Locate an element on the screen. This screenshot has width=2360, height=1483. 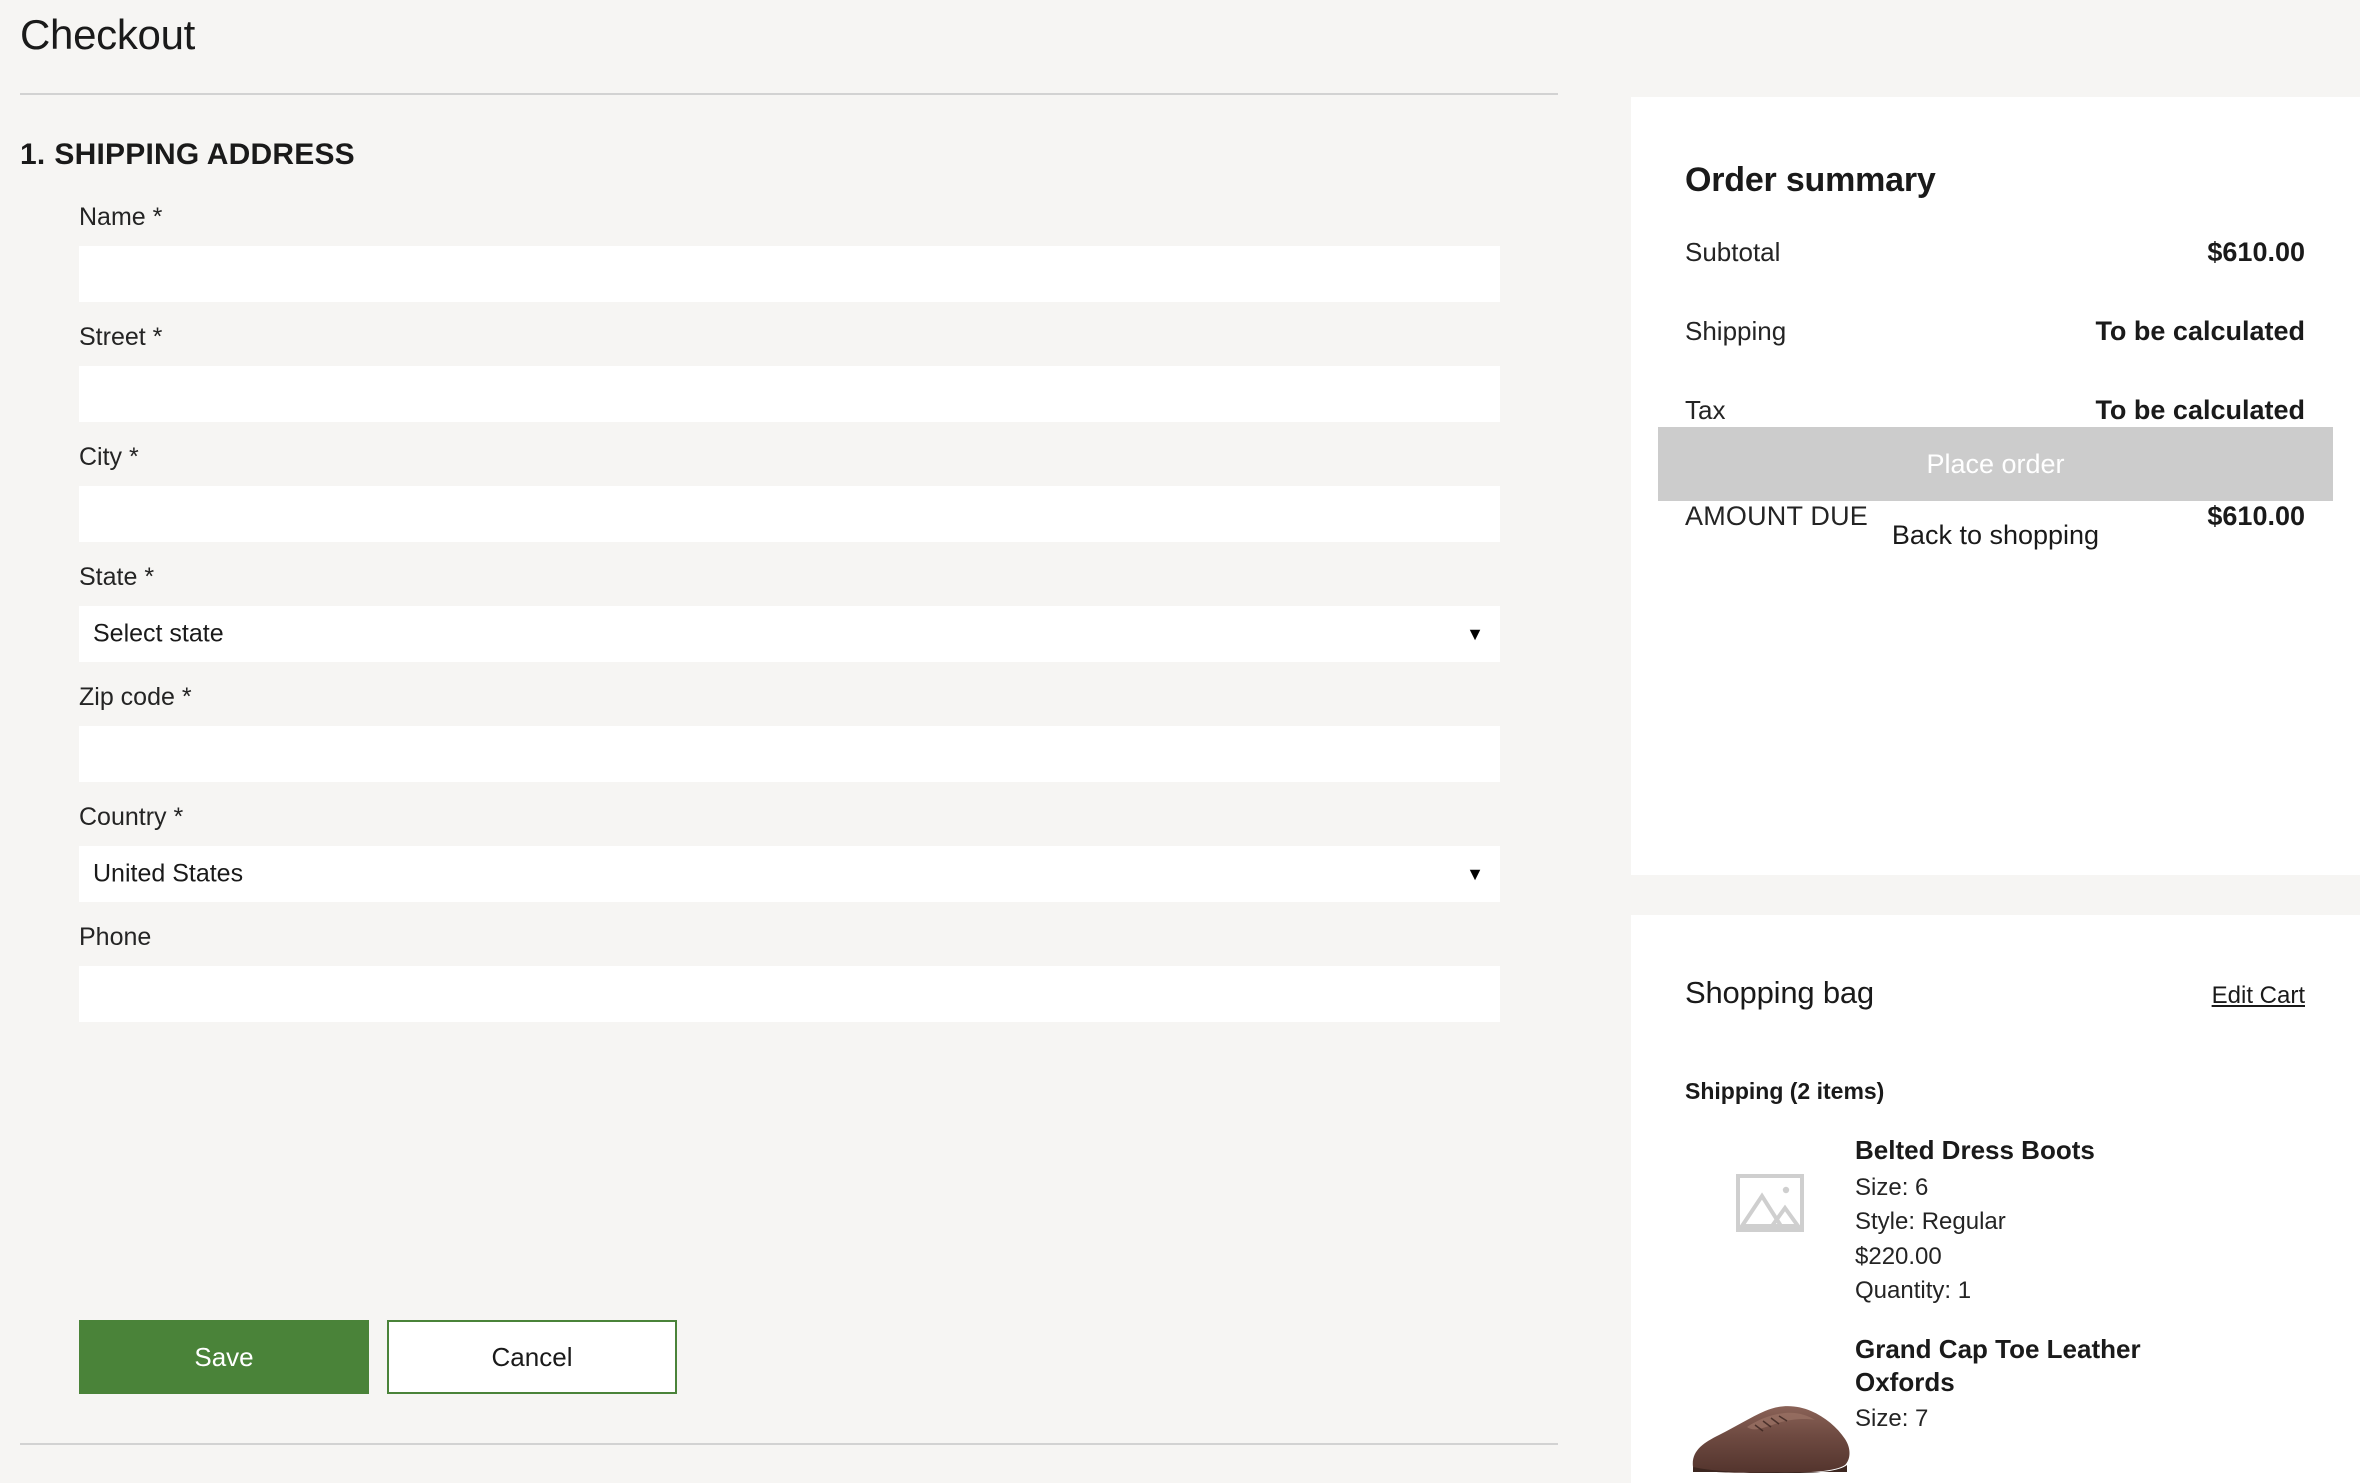
field-state: State * Select state ▼ is located at coordinates (789, 613).